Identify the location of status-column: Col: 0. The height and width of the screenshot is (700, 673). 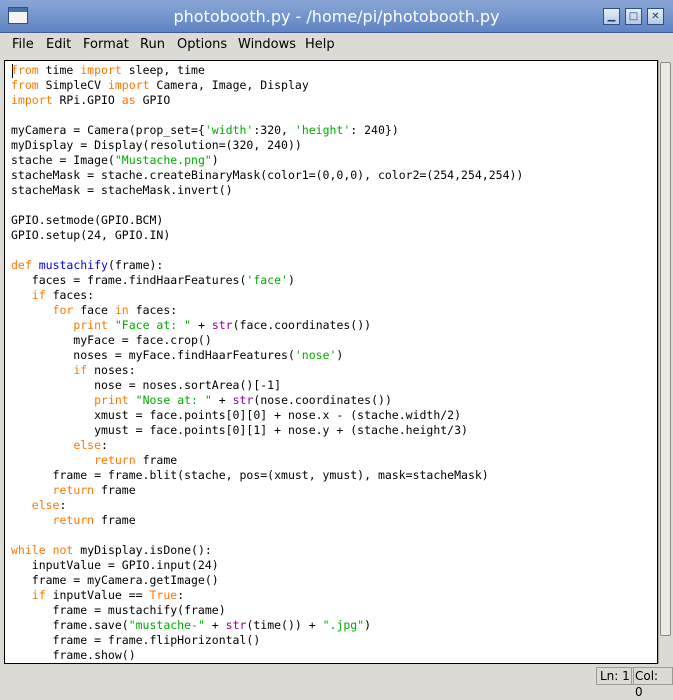
(652, 683).